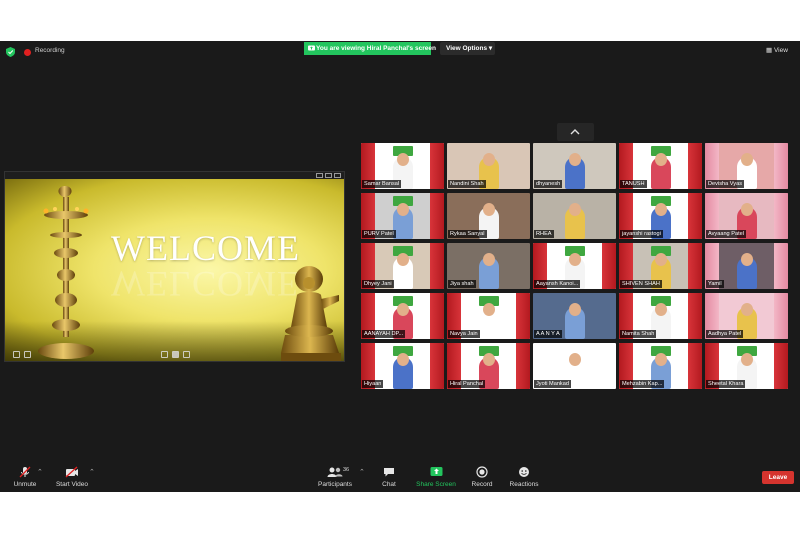 The image size is (800, 533). I want to click on chevron-up-icon, so click(575, 132).